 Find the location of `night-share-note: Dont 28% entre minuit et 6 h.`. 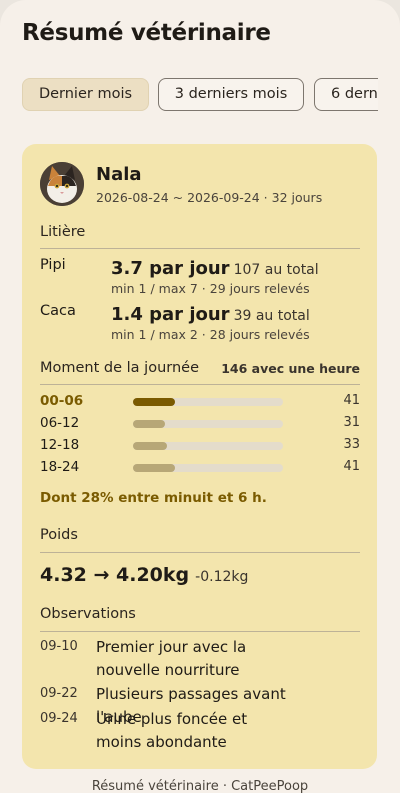

night-share-note: Dont 28% entre minuit et 6 h. is located at coordinates (153, 498).